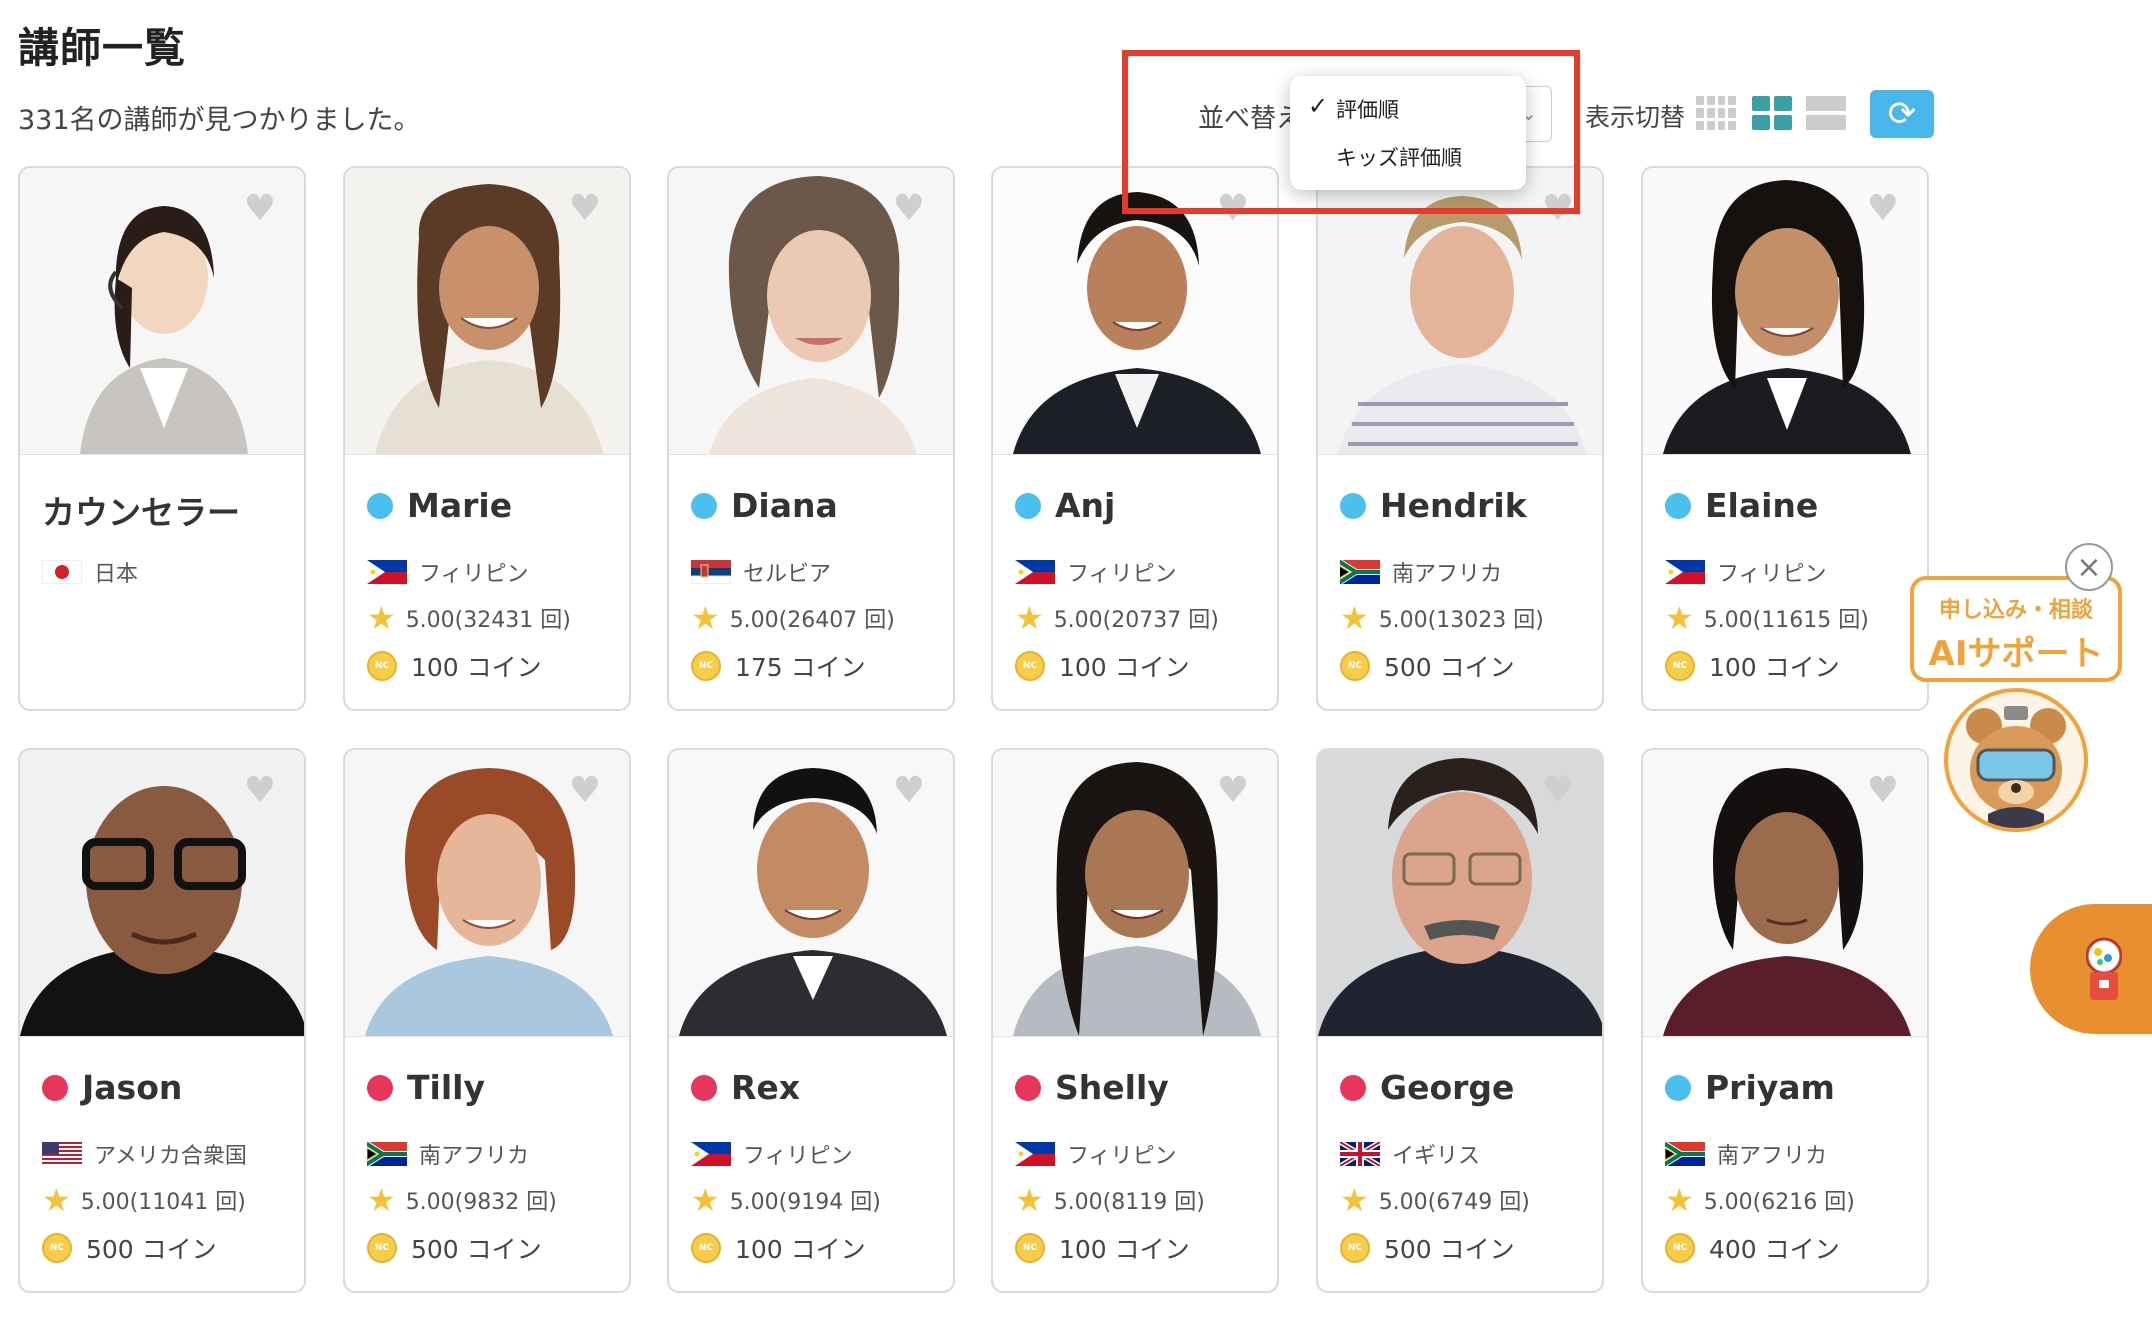  I want to click on teacher-name: Rex, so click(766, 1087).